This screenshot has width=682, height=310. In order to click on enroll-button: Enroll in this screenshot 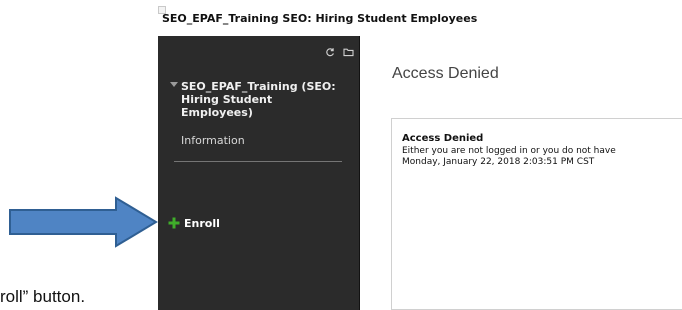, I will do `click(194, 223)`.